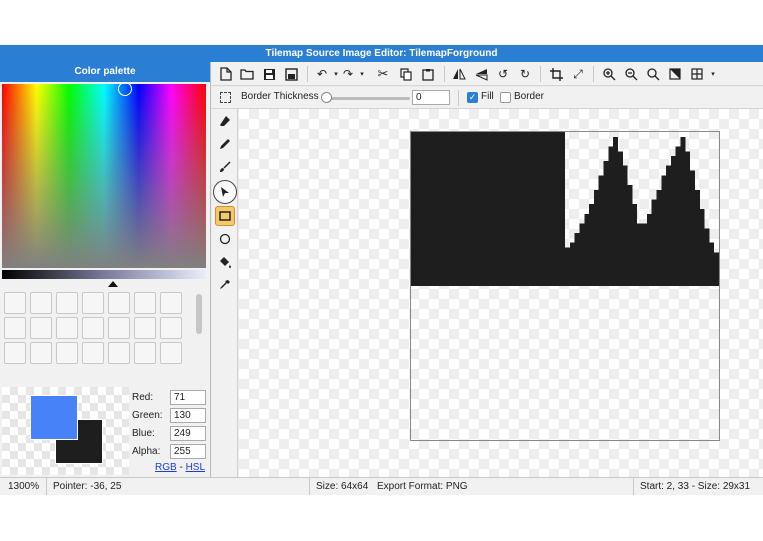 This screenshot has height=541, width=763. I want to click on rotate-right-icon: ↻, so click(525, 74).